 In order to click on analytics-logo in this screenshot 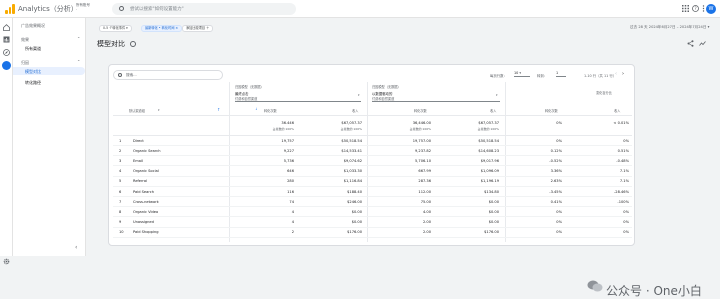, I will do `click(10, 9)`.